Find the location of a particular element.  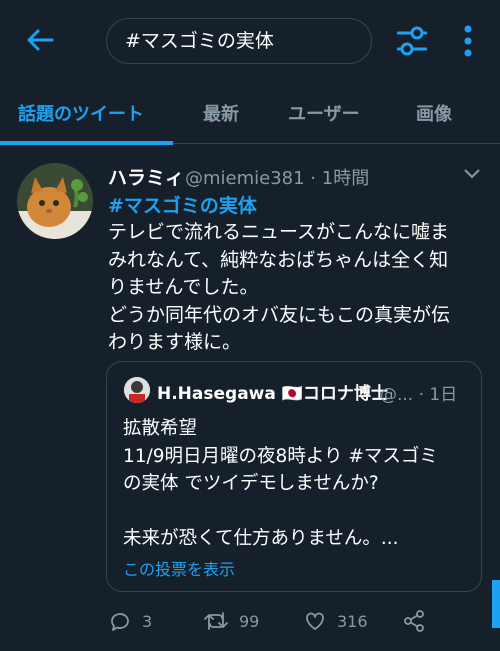

like-count: 316 is located at coordinates (352, 621).